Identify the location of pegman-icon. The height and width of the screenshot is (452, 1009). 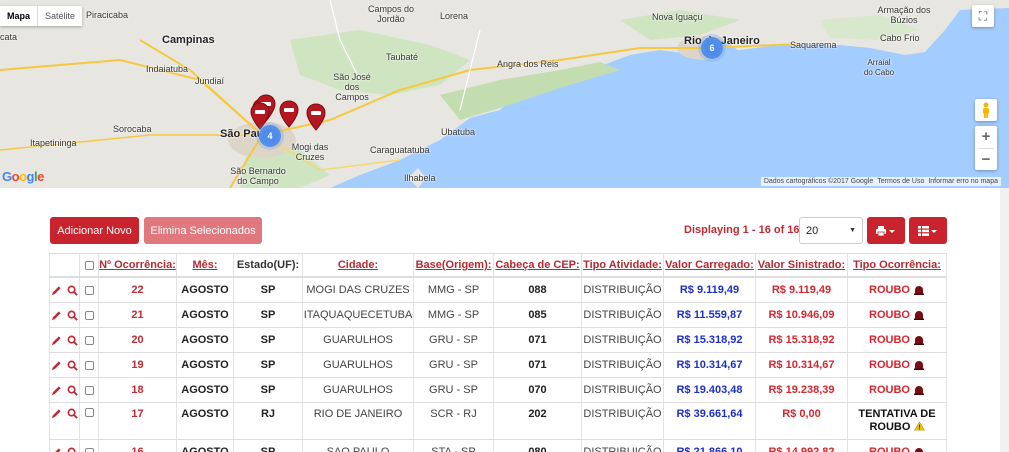
(986, 110).